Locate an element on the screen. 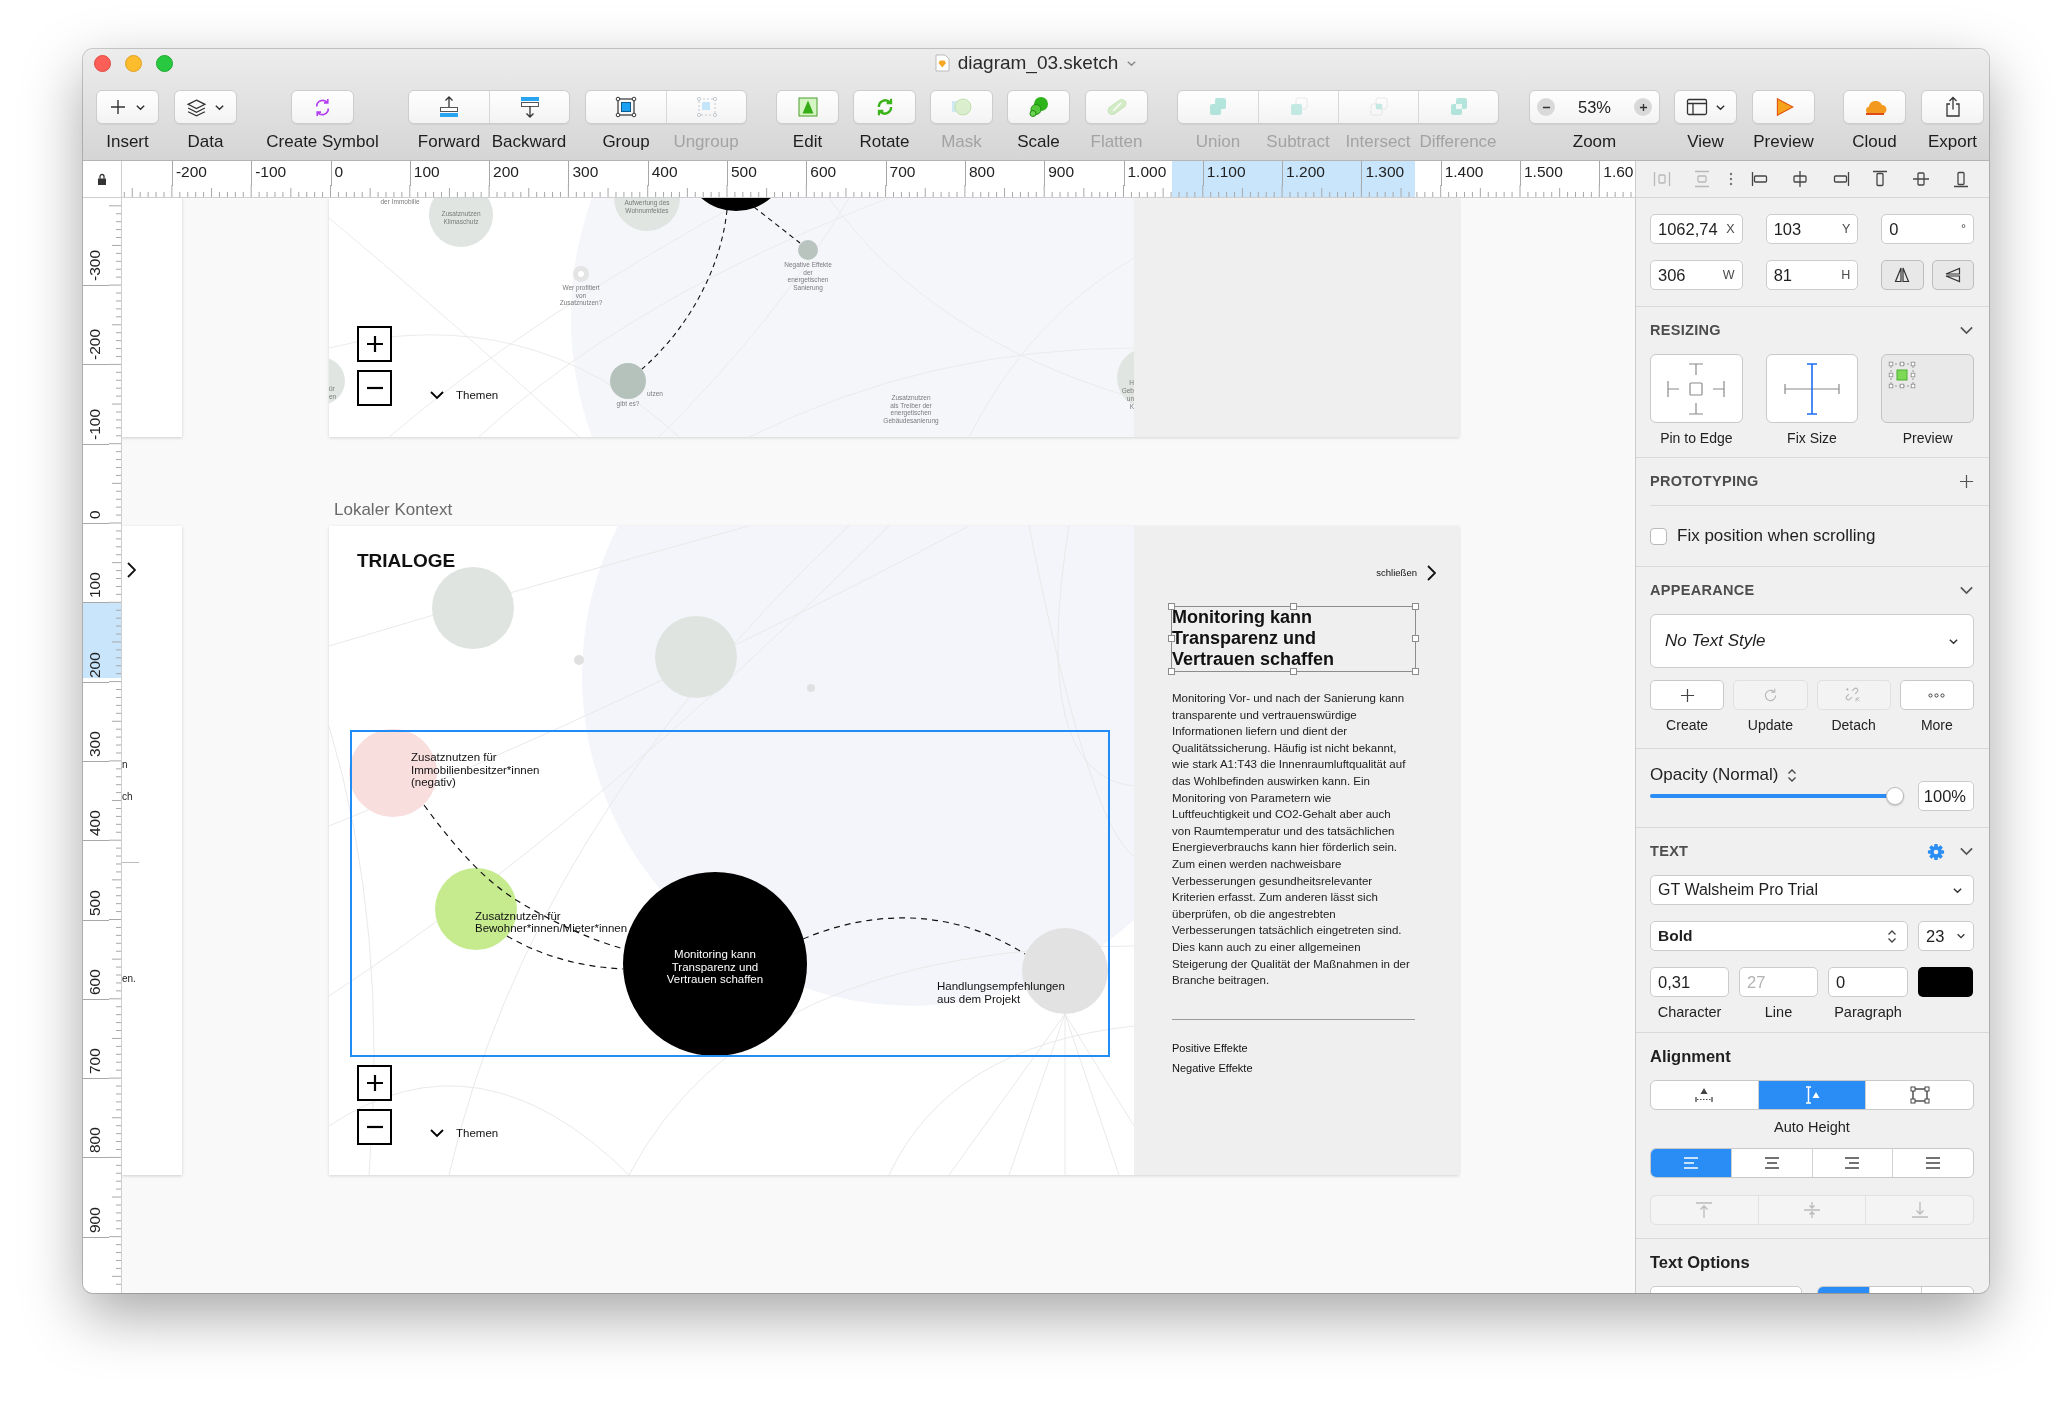 The width and height of the screenshot is (2072, 1412). preview-icon is located at coordinates (1902, 375).